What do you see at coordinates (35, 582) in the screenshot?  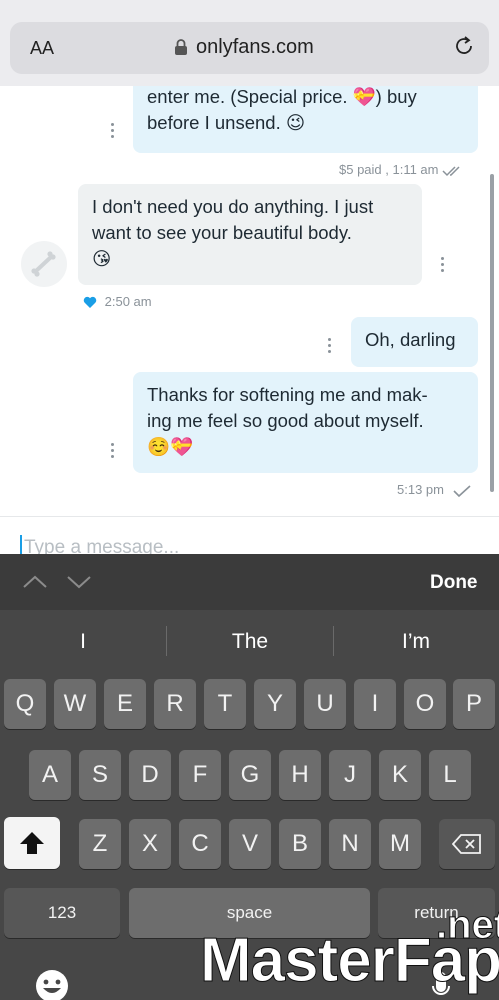 I see `chevron-up-icon` at bounding box center [35, 582].